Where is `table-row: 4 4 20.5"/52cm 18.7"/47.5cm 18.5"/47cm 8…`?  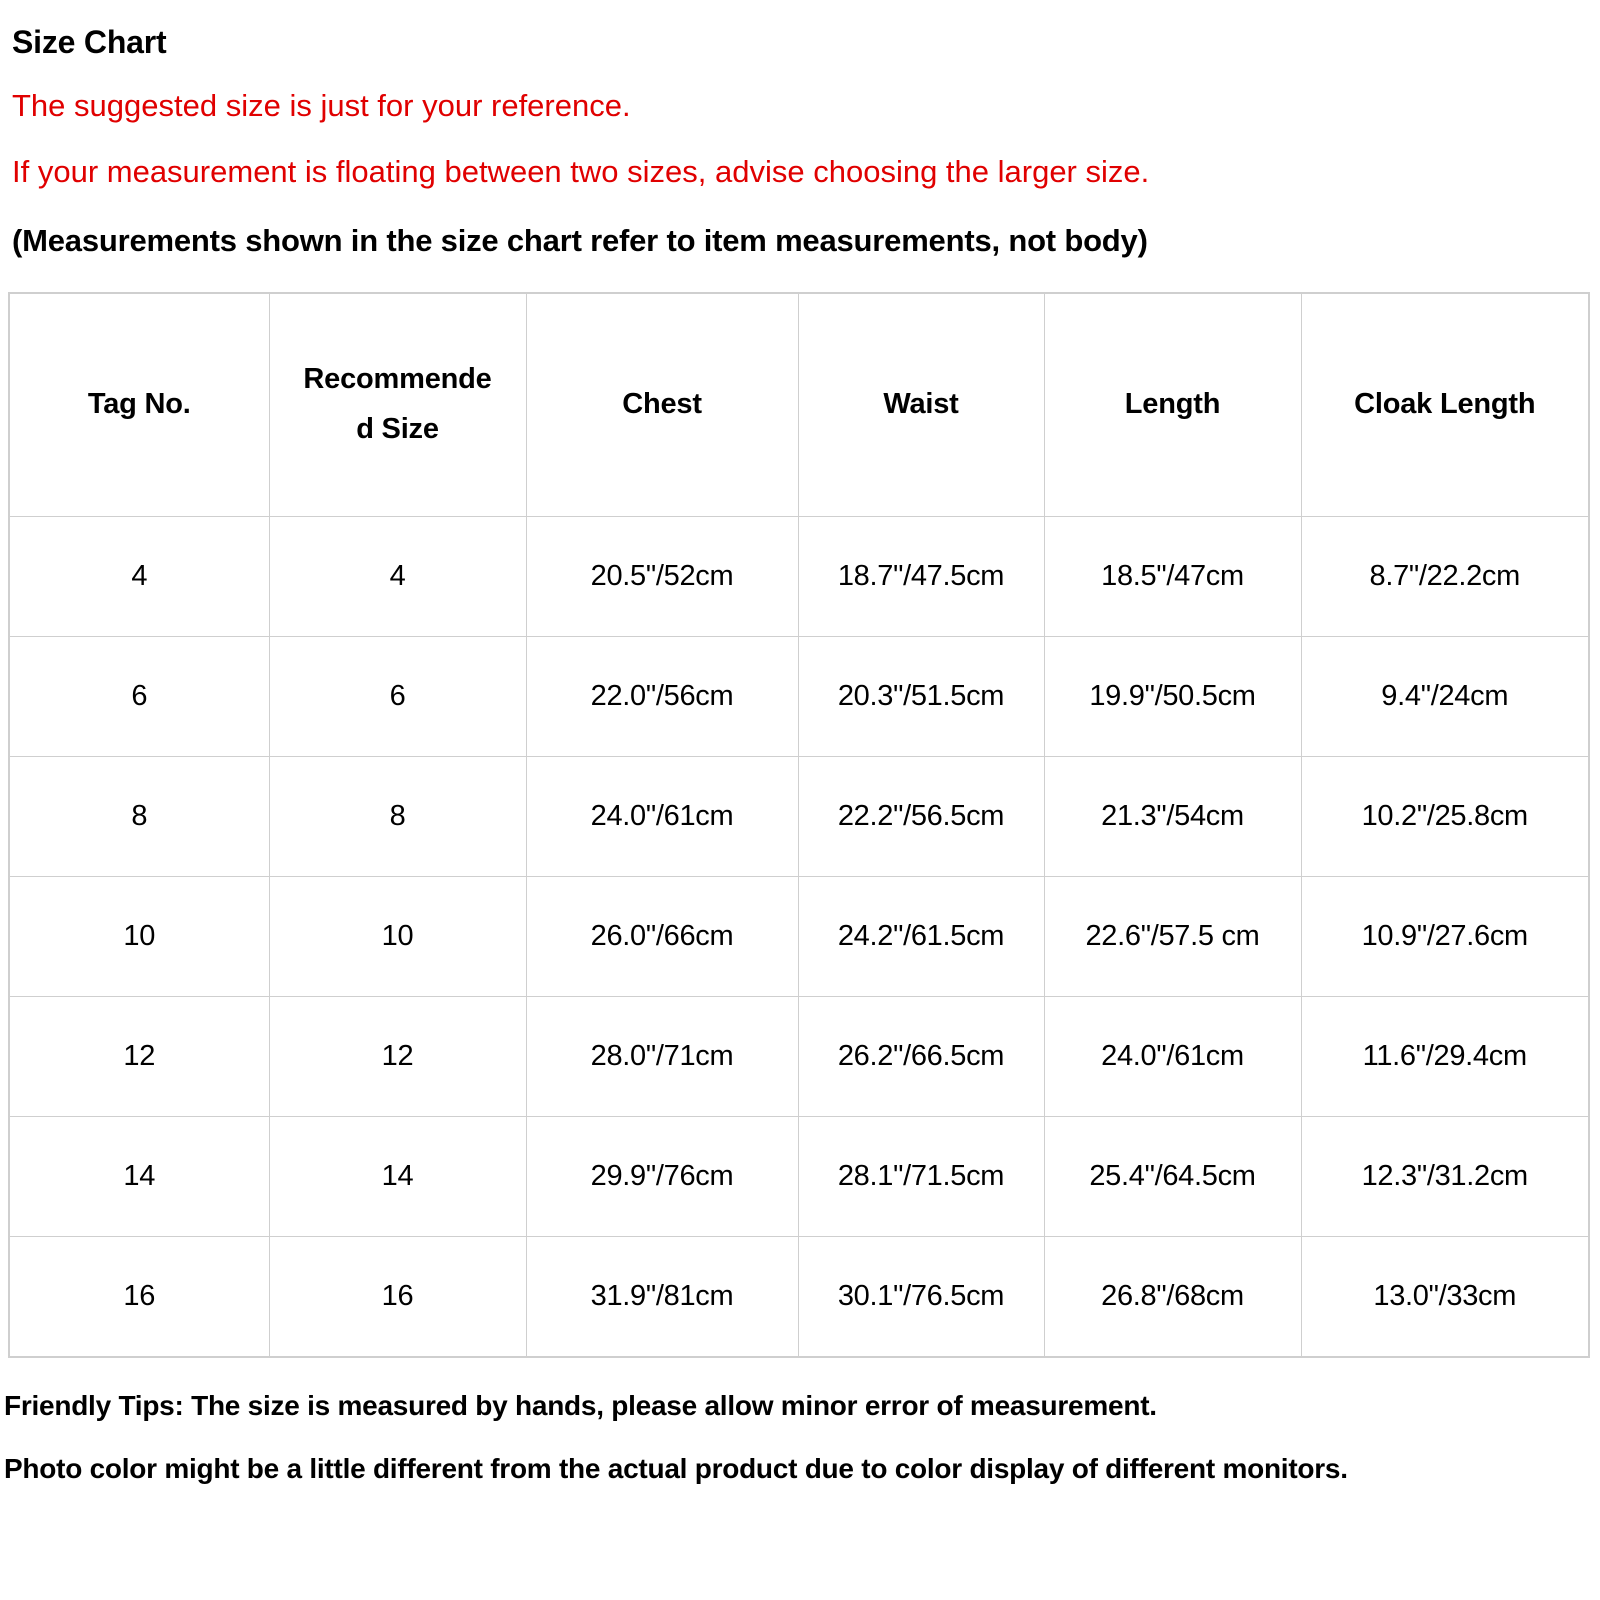
table-row: 4 4 20.5"/52cm 18.7"/47.5cm 18.5"/47cm 8… is located at coordinates (799, 576).